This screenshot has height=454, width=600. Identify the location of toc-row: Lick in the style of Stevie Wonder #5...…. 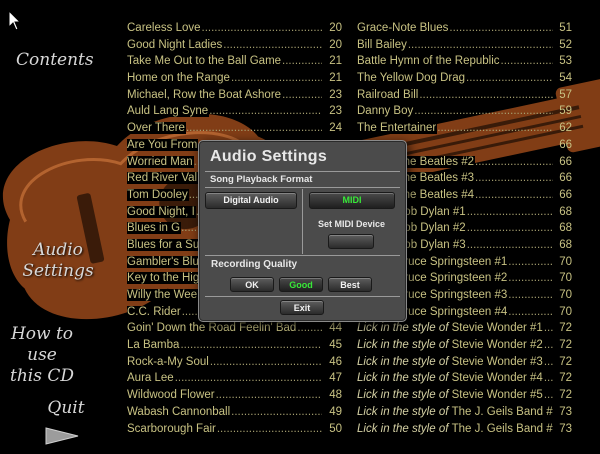
(464, 395).